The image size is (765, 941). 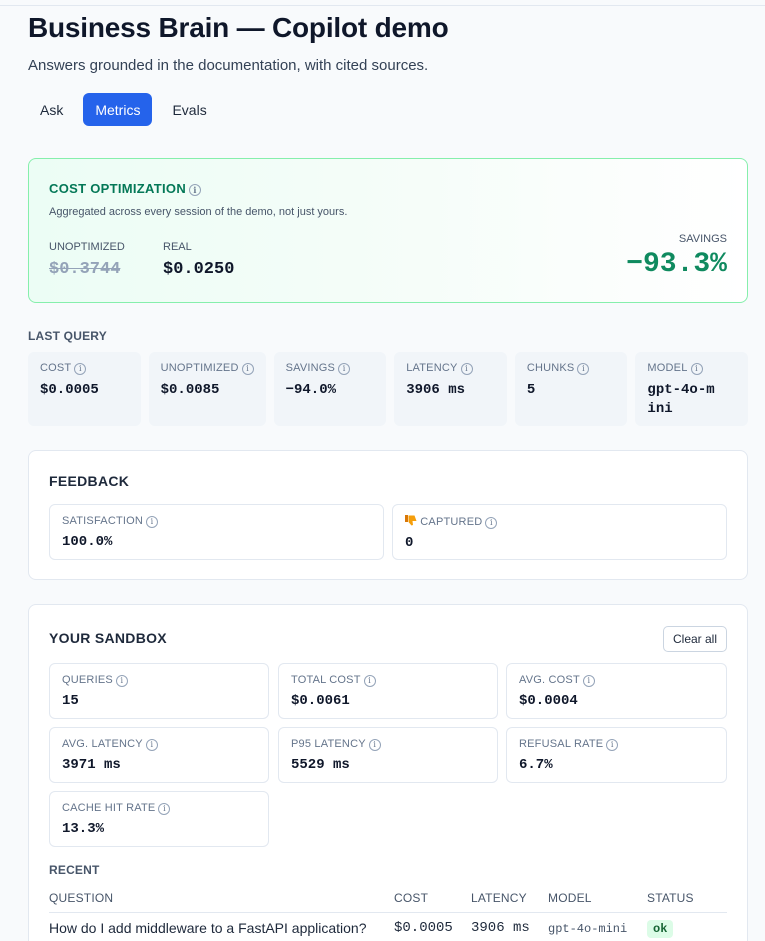 What do you see at coordinates (499, 898) in the screenshot?
I see `column-header-latency: LATENCY` at bounding box center [499, 898].